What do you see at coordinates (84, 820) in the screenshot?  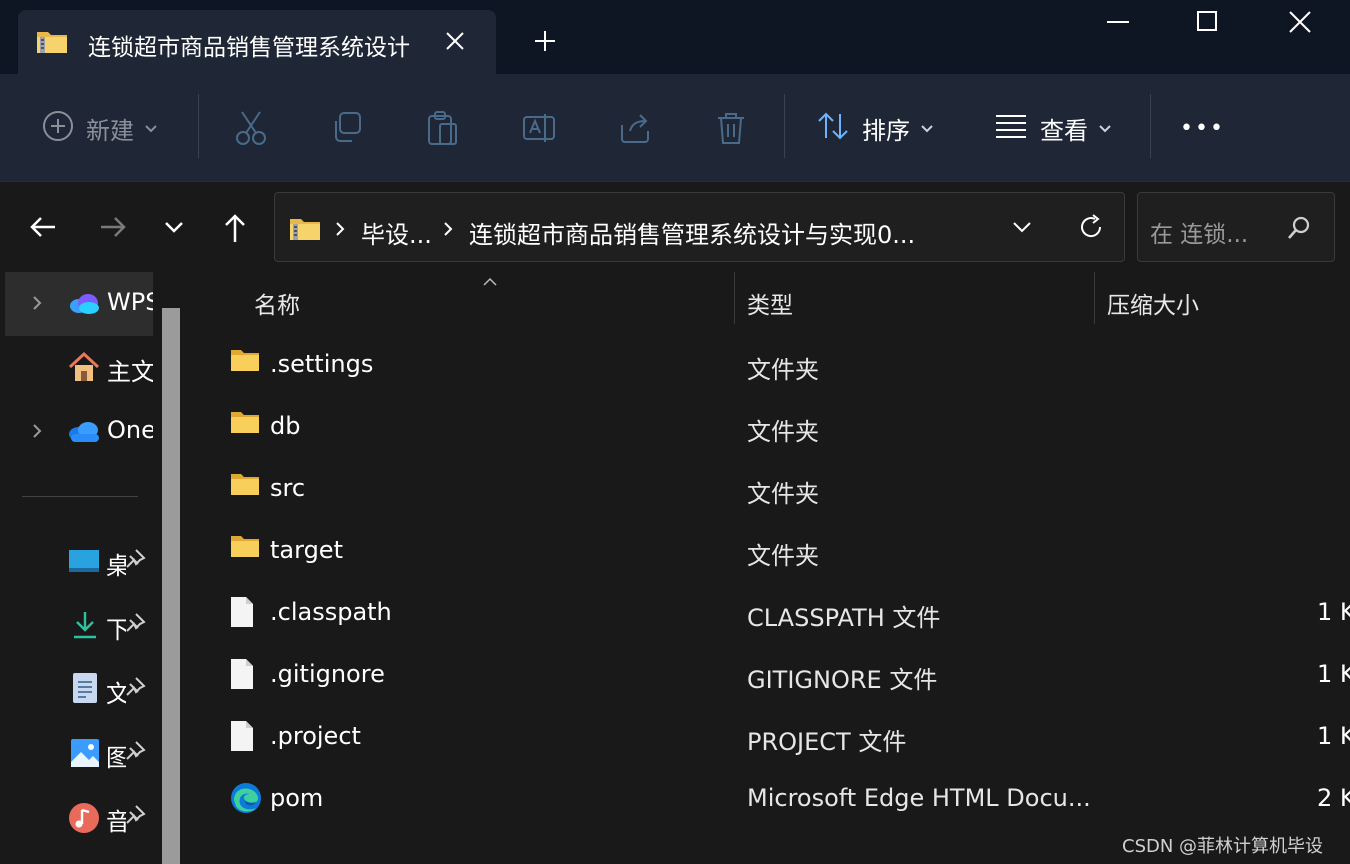 I see `music-icon` at bounding box center [84, 820].